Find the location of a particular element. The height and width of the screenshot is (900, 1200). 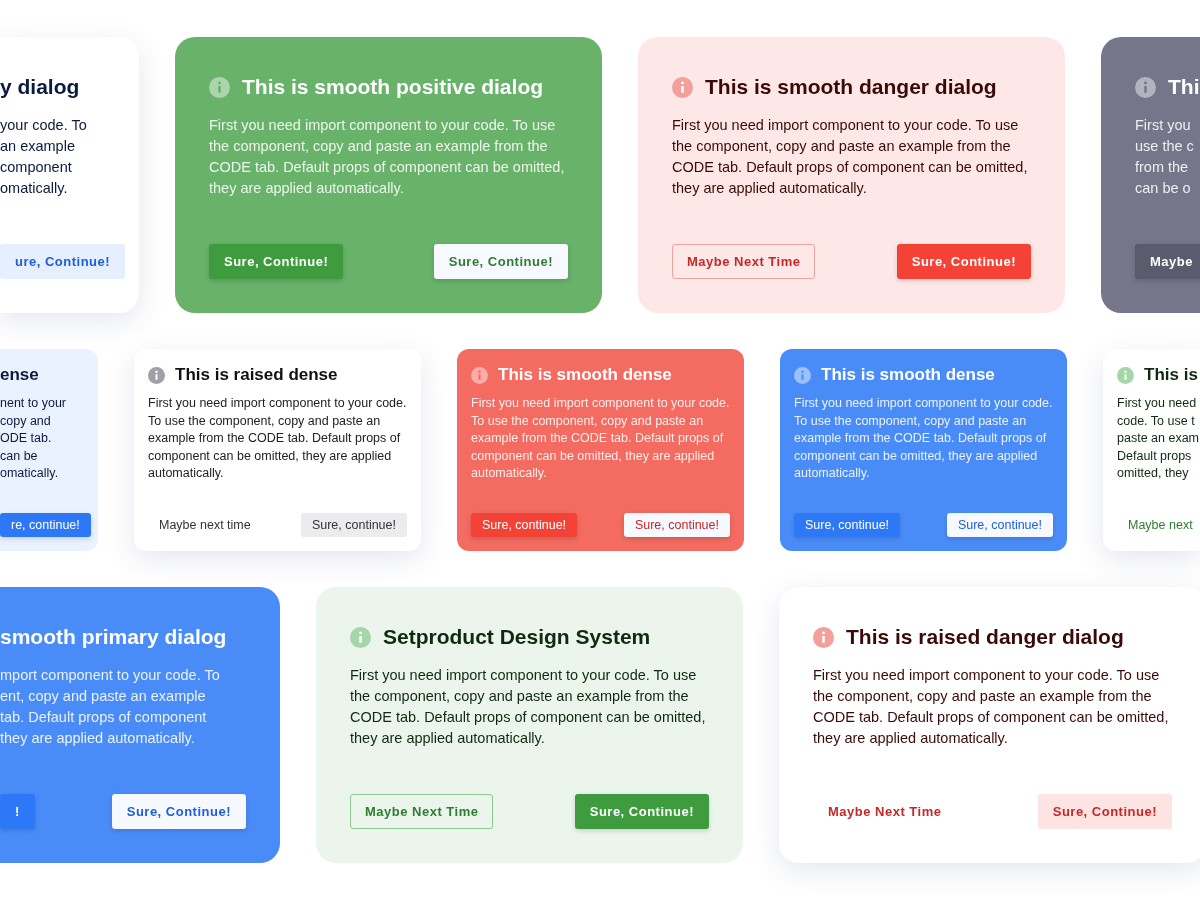

dialog-title: Thi is located at coordinates (1184, 87).